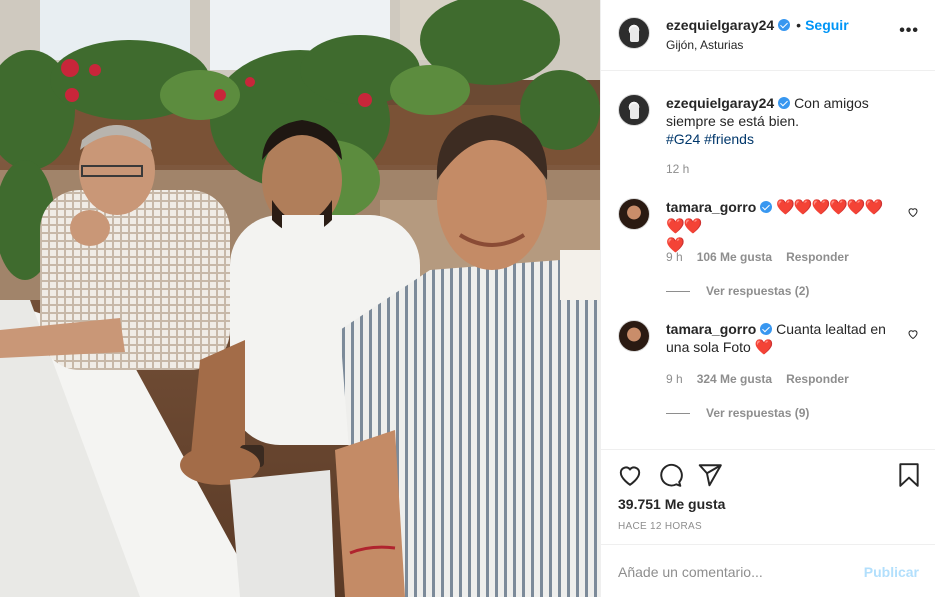 The height and width of the screenshot is (597, 935). Describe the element at coordinates (768, 496) in the screenshot. I see `post-actions: 39.751 Me gusta HACE 12 HORAS` at that location.